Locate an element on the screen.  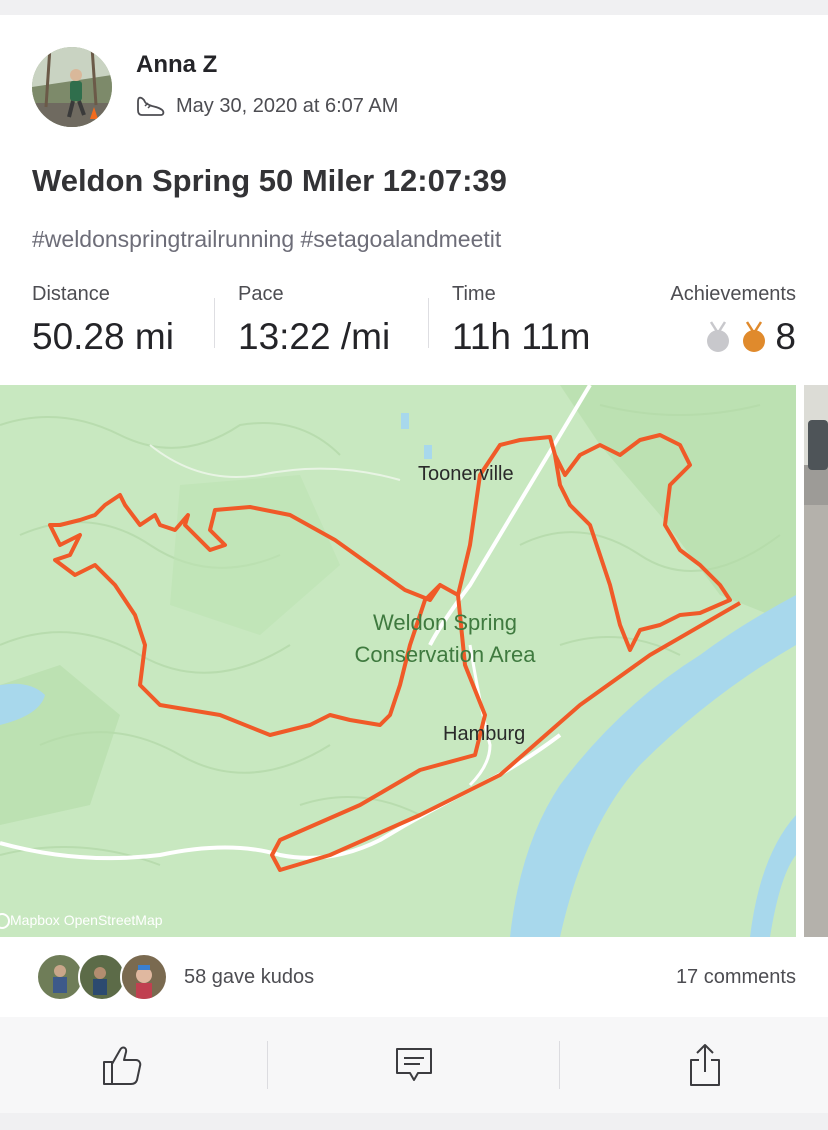
stat-time: Time 11h 11m is located at coordinates (521, 320).